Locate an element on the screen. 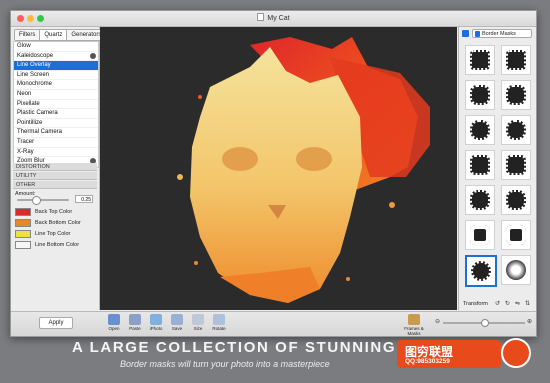 This screenshot has width=550, height=383. color-row: Line Top Color is located at coordinates (55, 234).